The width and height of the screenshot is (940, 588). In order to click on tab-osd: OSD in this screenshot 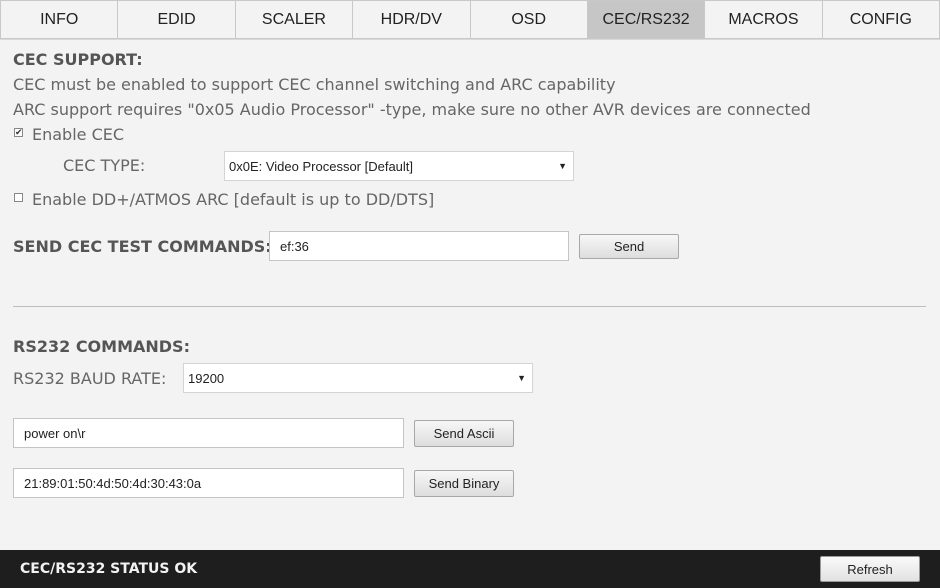, I will do `click(529, 19)`.